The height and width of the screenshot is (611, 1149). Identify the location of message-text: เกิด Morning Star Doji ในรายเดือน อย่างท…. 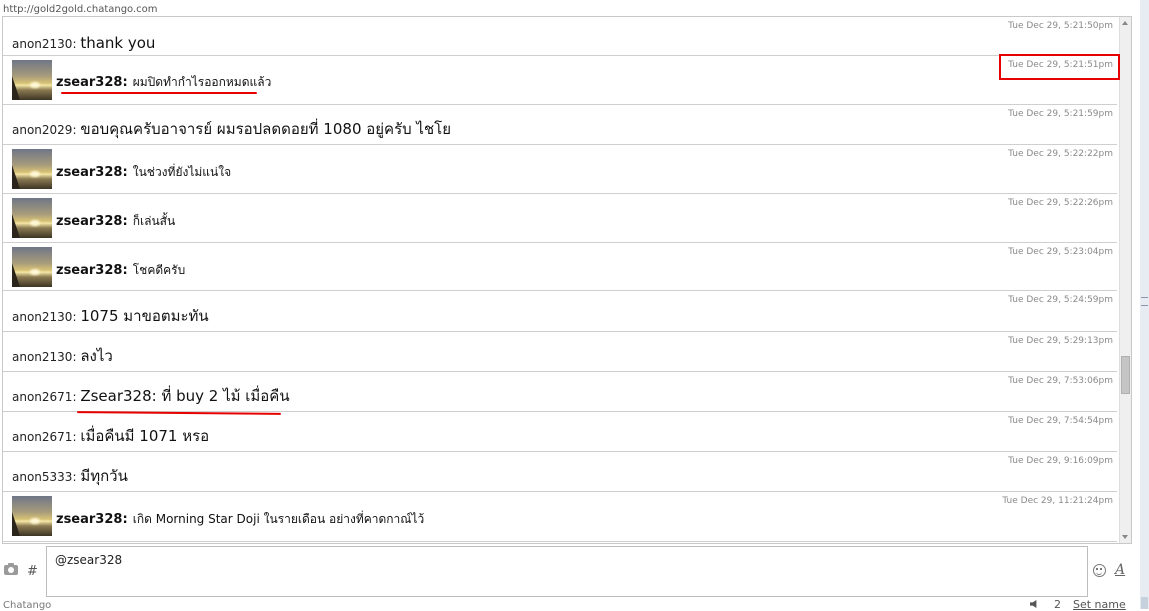
(278, 519).